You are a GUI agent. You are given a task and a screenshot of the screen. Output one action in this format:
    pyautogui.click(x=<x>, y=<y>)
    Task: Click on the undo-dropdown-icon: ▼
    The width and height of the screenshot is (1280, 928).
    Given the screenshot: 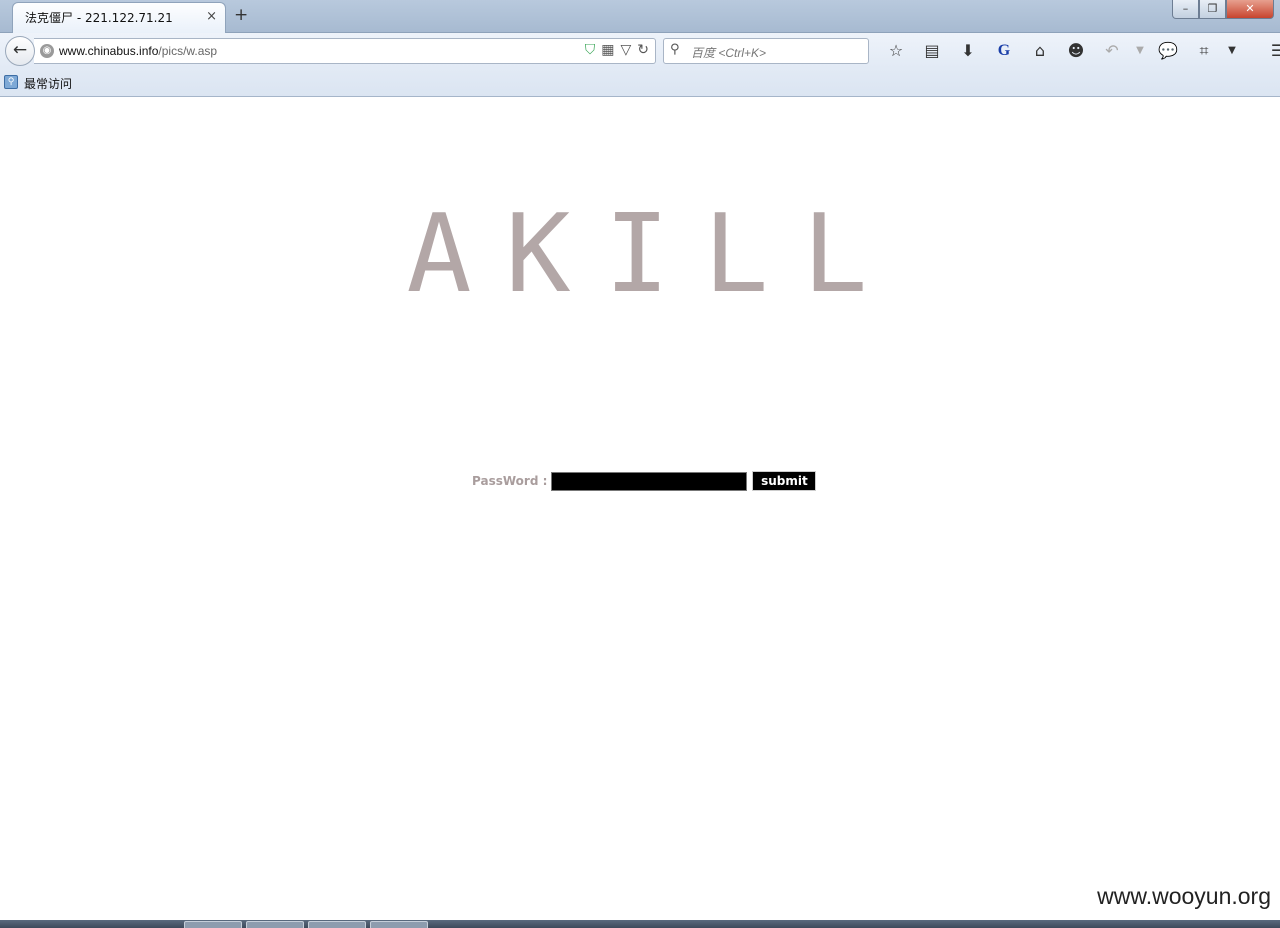 What is the action you would take?
    pyautogui.click(x=1140, y=51)
    